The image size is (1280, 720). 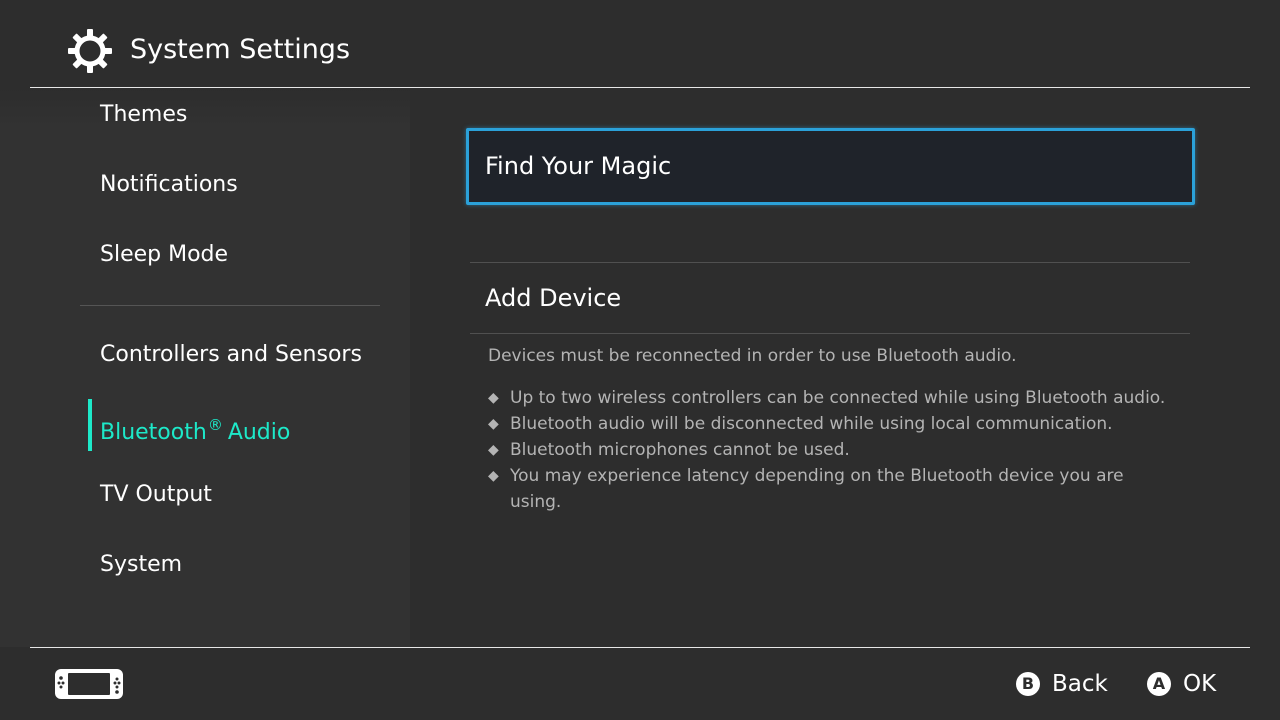 What do you see at coordinates (640, 683) in the screenshot?
I see `footer: B Back A OK` at bounding box center [640, 683].